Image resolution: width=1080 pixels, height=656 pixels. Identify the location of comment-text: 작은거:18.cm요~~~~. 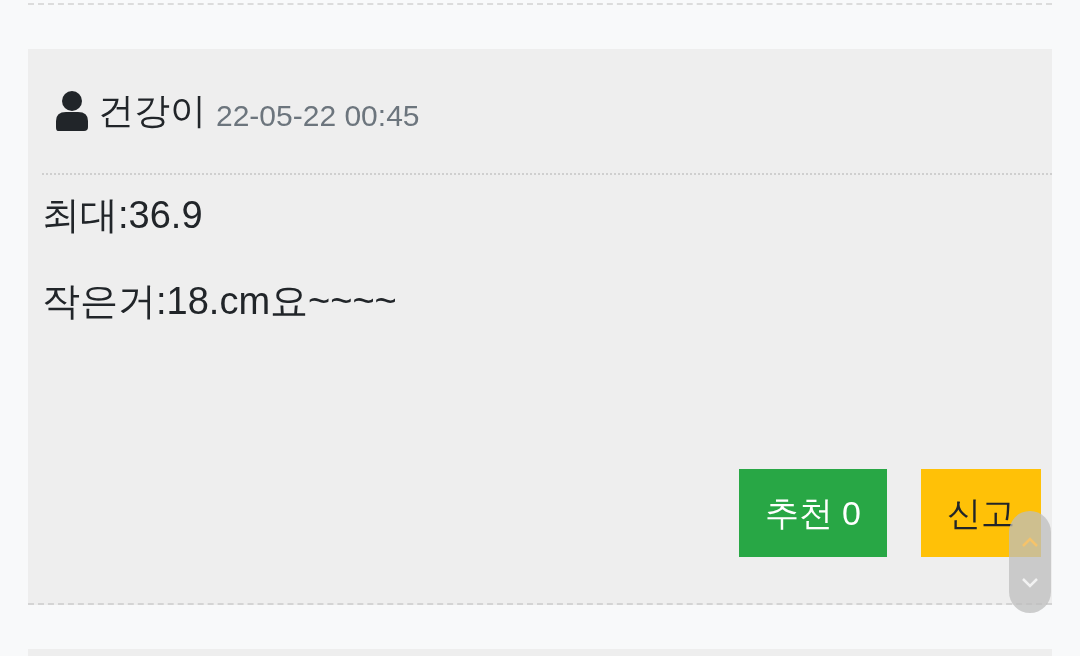
(220, 301).